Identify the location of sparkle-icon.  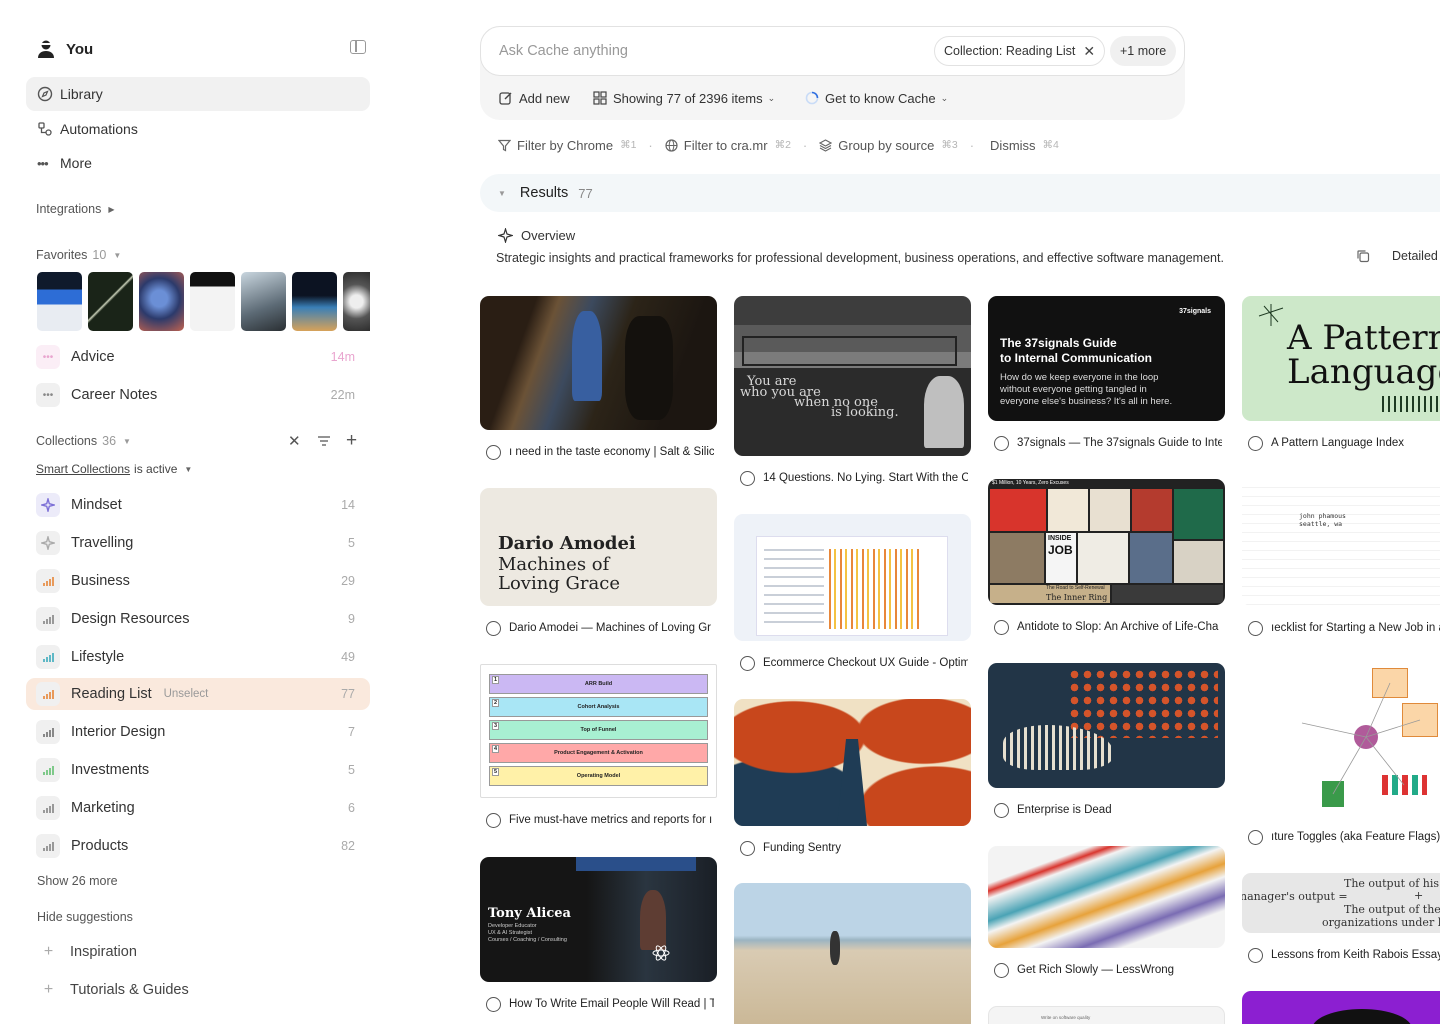
(48, 543).